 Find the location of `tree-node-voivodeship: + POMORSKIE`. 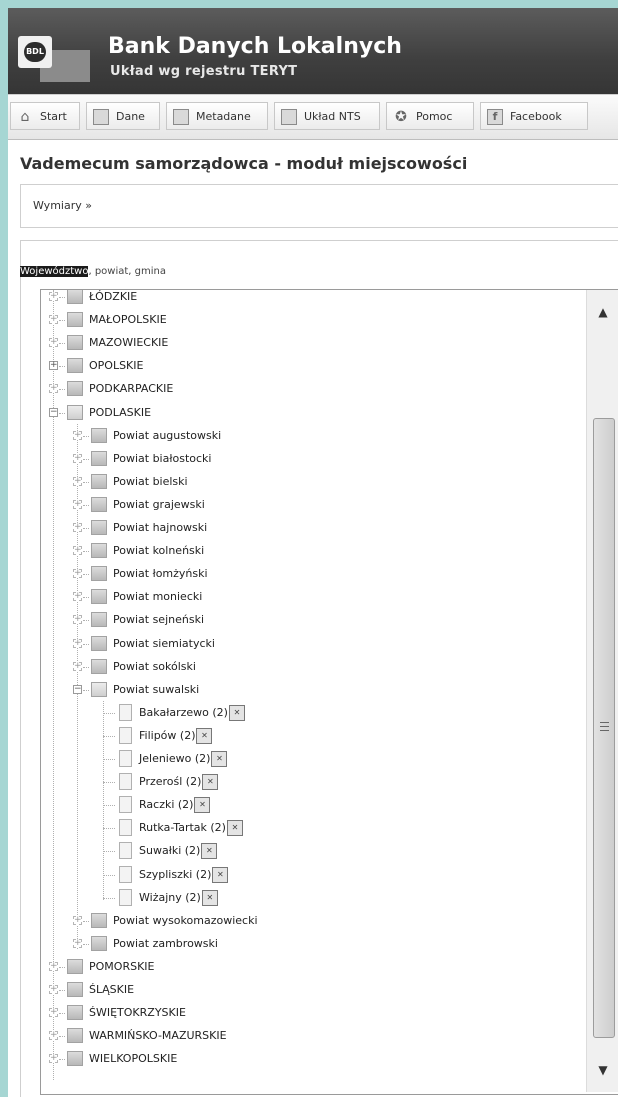

tree-node-voivodeship: + POMORSKIE is located at coordinates (311, 967).